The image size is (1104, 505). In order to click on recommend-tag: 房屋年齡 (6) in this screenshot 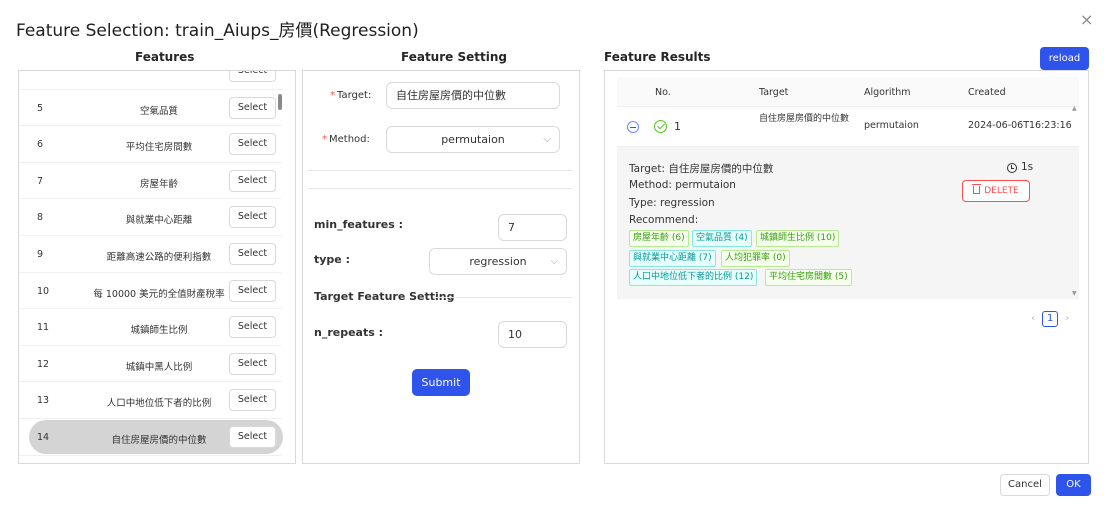, I will do `click(659, 238)`.